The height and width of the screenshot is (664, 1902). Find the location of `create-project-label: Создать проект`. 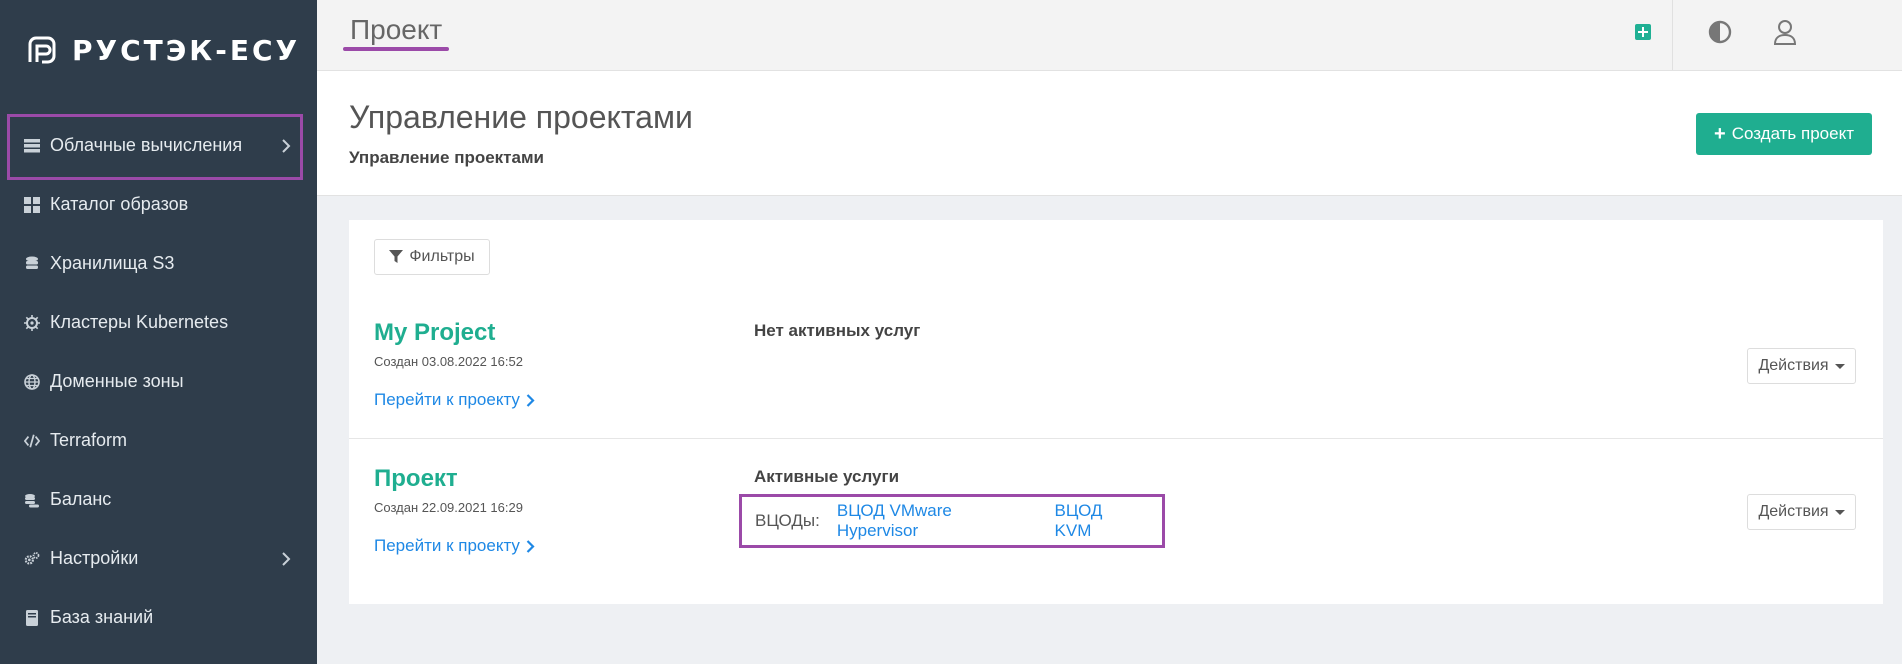

create-project-label: Создать проект is located at coordinates (1792, 133).